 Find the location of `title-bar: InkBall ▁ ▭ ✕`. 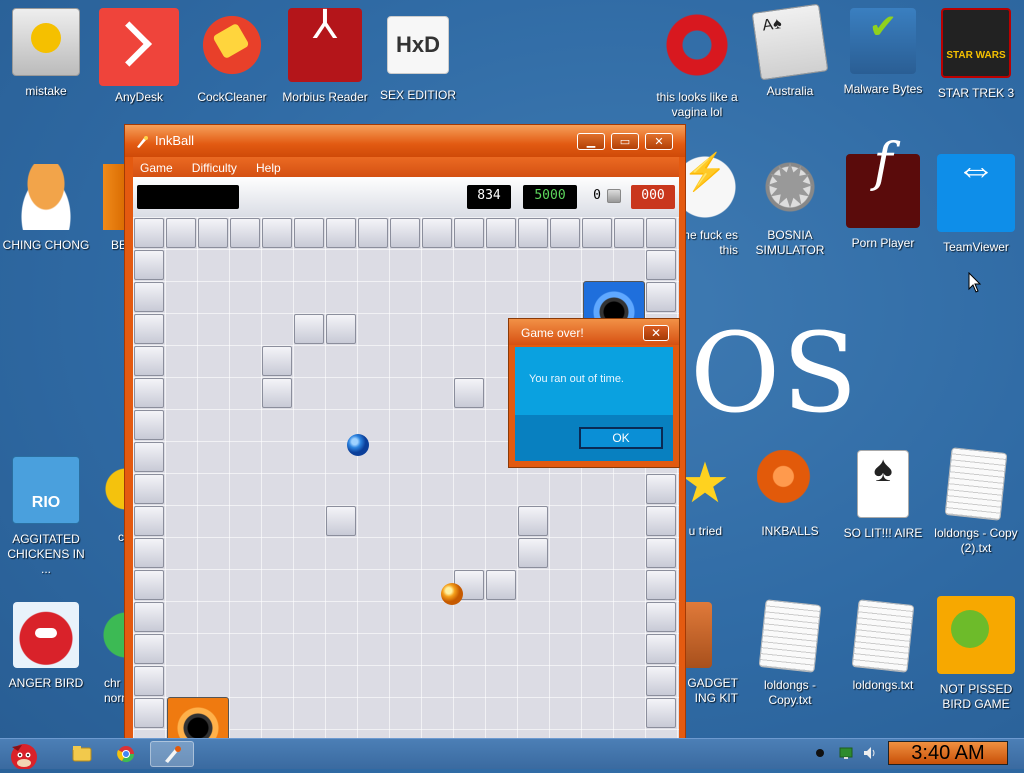

title-bar: InkBall ▁ ▭ ✕ is located at coordinates (405, 141).